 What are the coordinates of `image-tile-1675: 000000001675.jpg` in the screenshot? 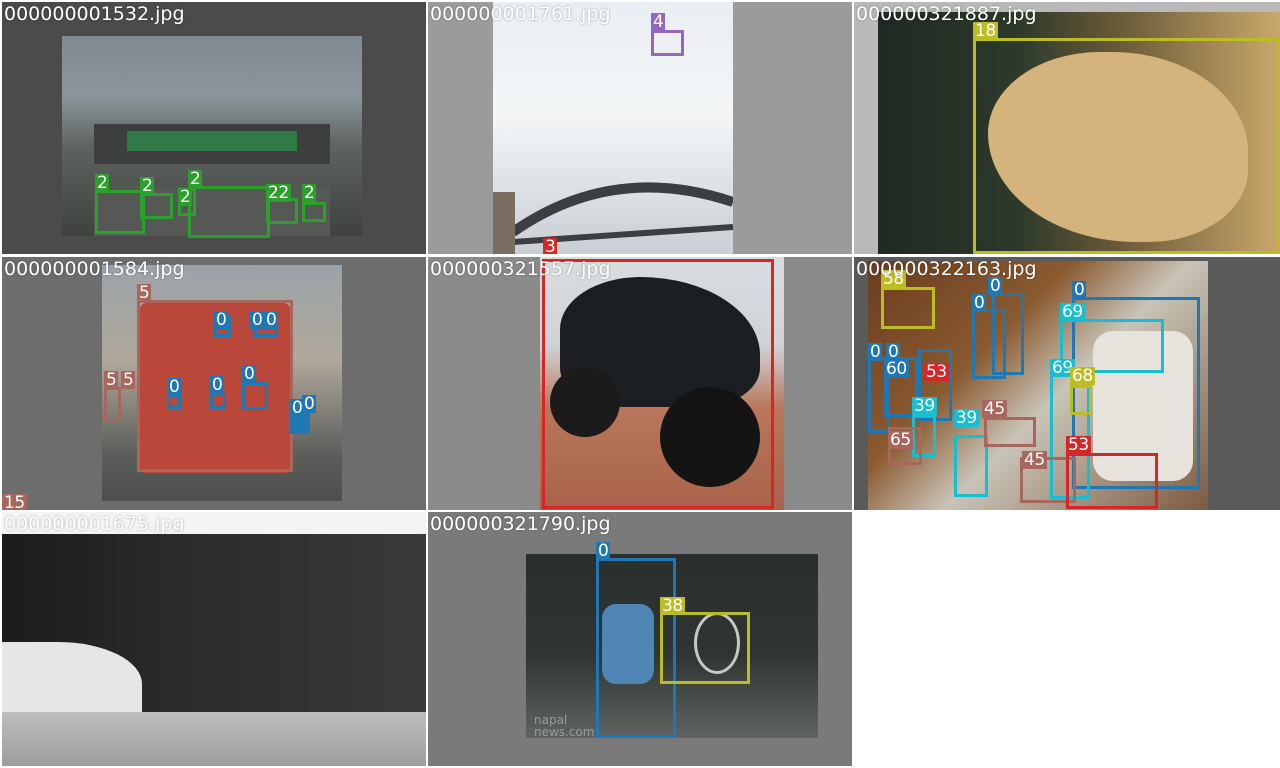 It's located at (214, 639).